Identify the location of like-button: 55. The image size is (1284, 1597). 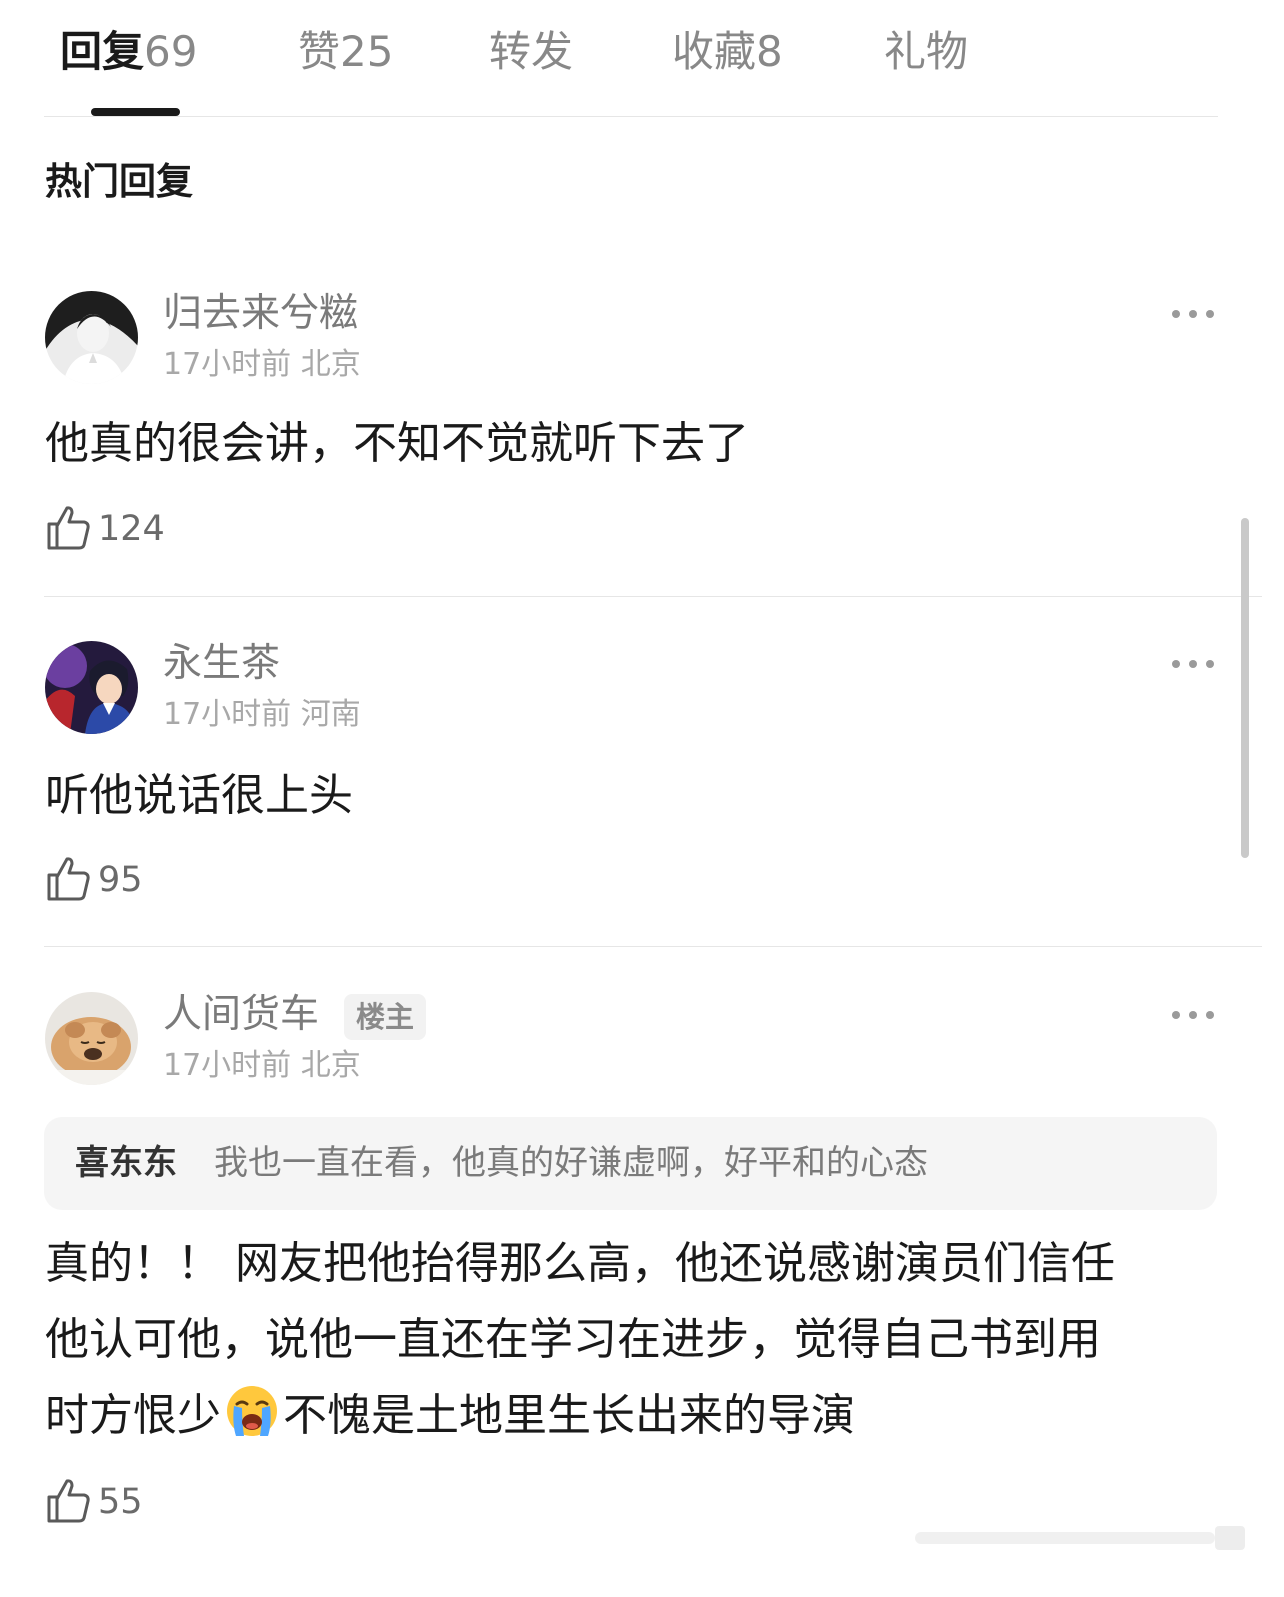
(105, 1502).